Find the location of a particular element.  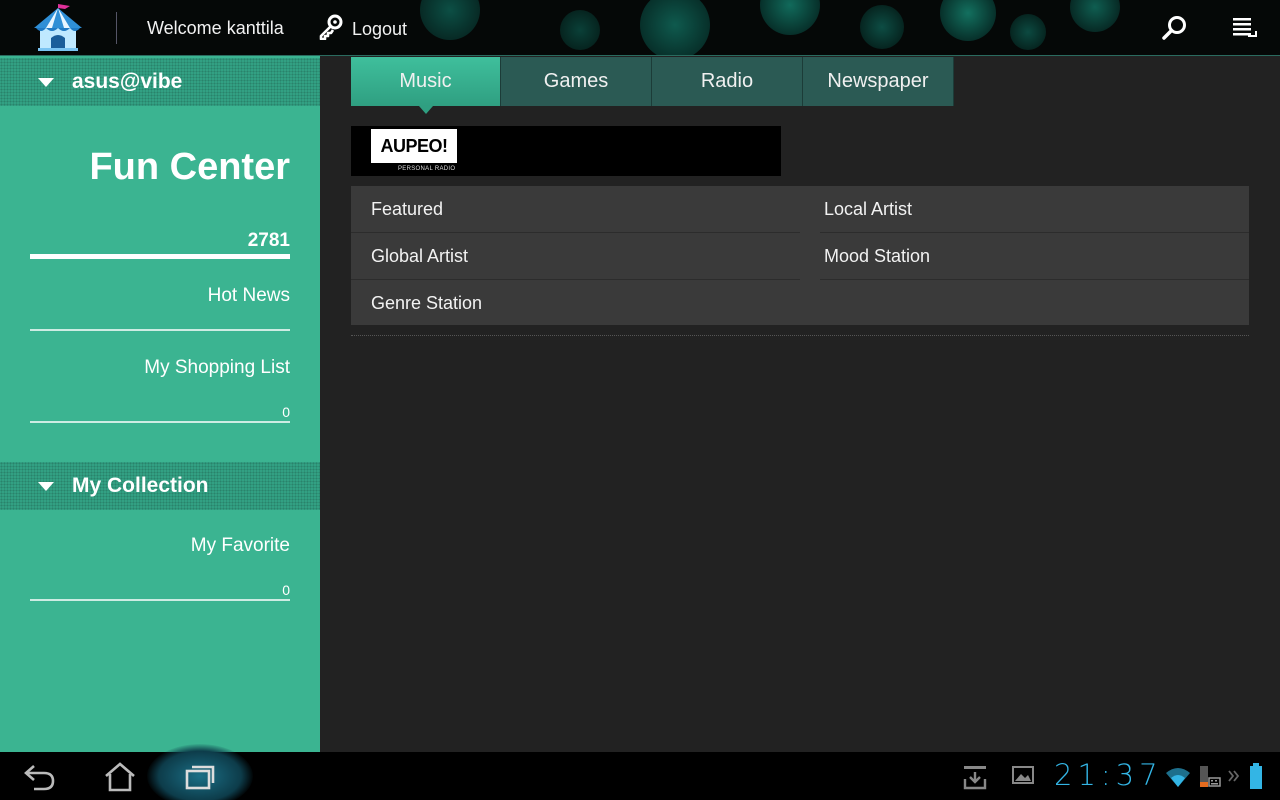

category-local-artist: Local Artist is located at coordinates (1026, 209).